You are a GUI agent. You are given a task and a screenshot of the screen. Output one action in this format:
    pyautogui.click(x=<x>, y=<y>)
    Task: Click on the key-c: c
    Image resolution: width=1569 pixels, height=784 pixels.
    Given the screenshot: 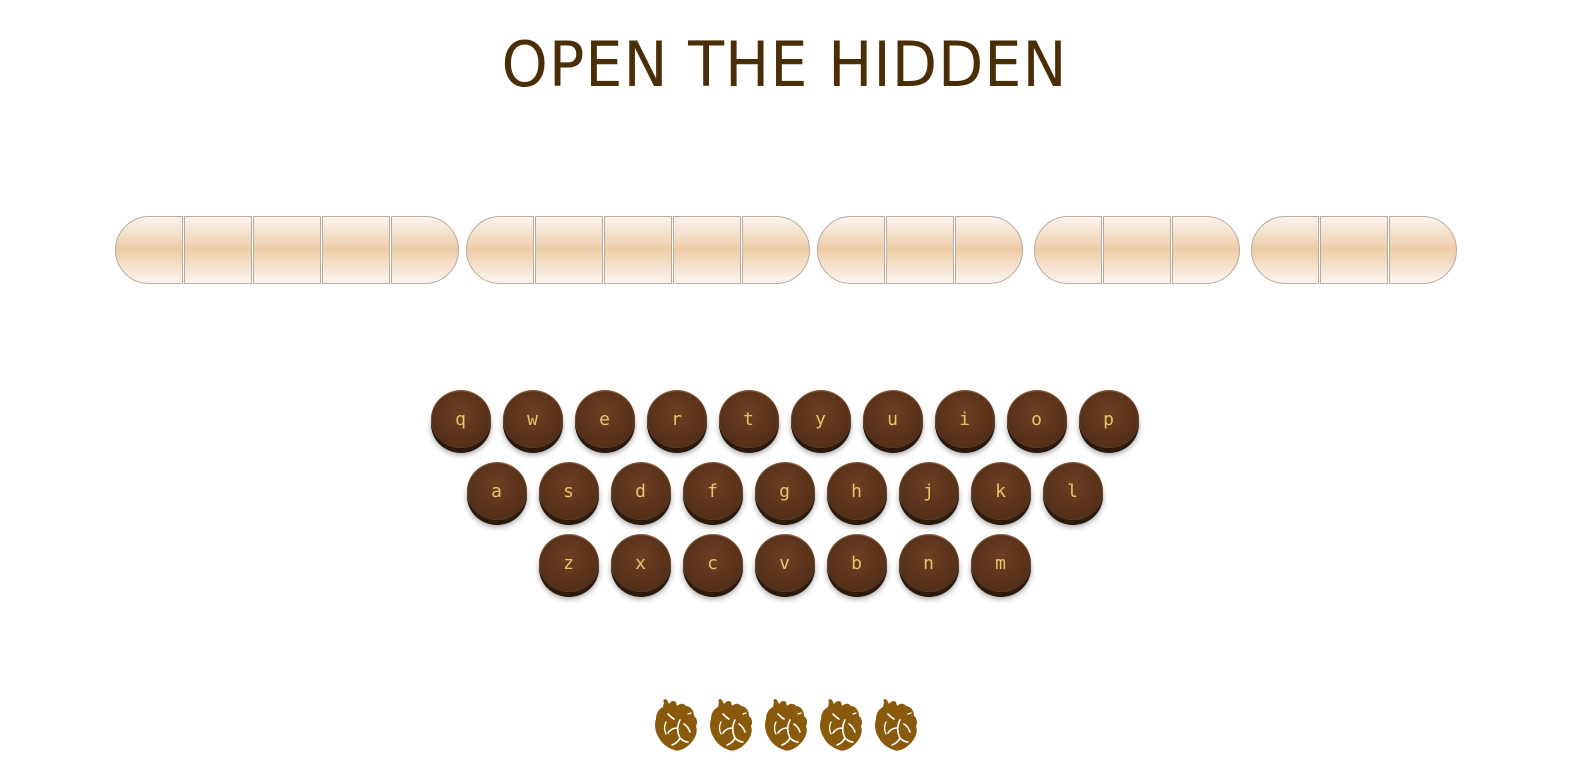 What is the action you would take?
    pyautogui.click(x=712, y=563)
    